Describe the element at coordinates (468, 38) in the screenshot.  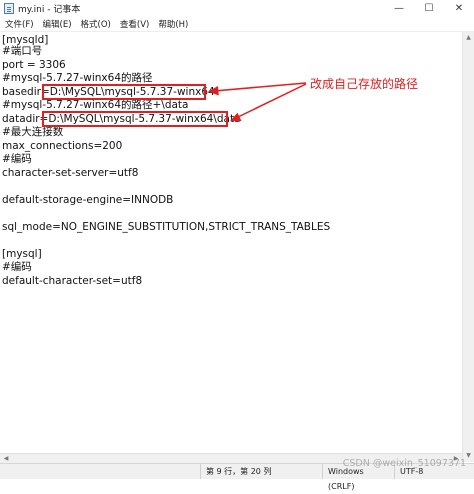
I see `scroll-up-arrow-icon: ▲` at that location.